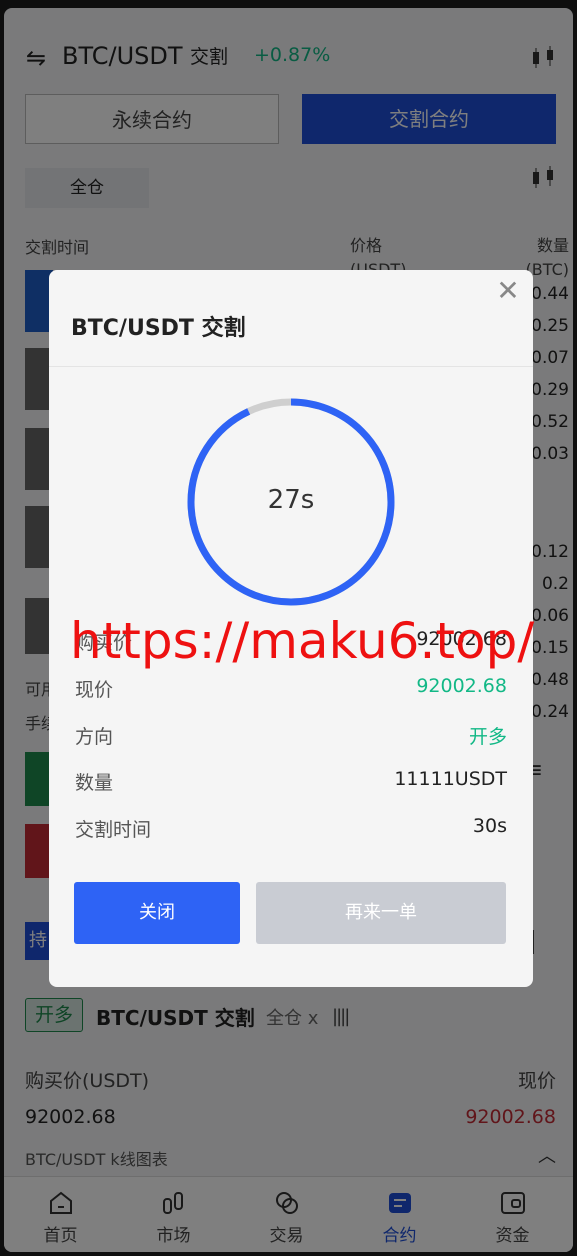 The width and height of the screenshot is (577, 1256). Describe the element at coordinates (157, 913) in the screenshot. I see `close-button: 关闭` at that location.